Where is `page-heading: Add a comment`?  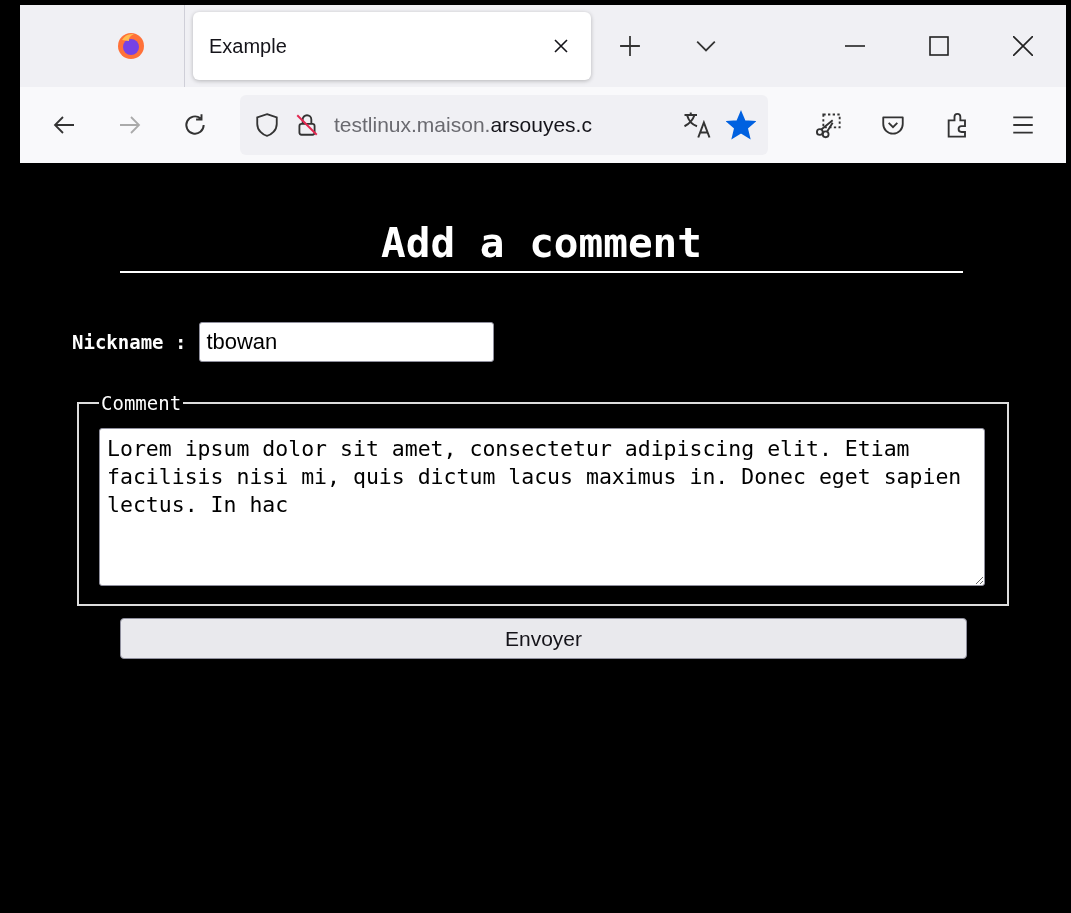 page-heading: Add a comment is located at coordinates (541, 245).